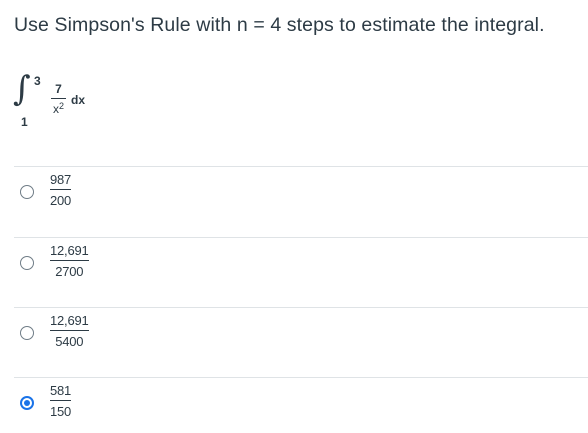  I want to click on integral-expression: ∫ 3 1 7 x2 dx, so click(73, 102).